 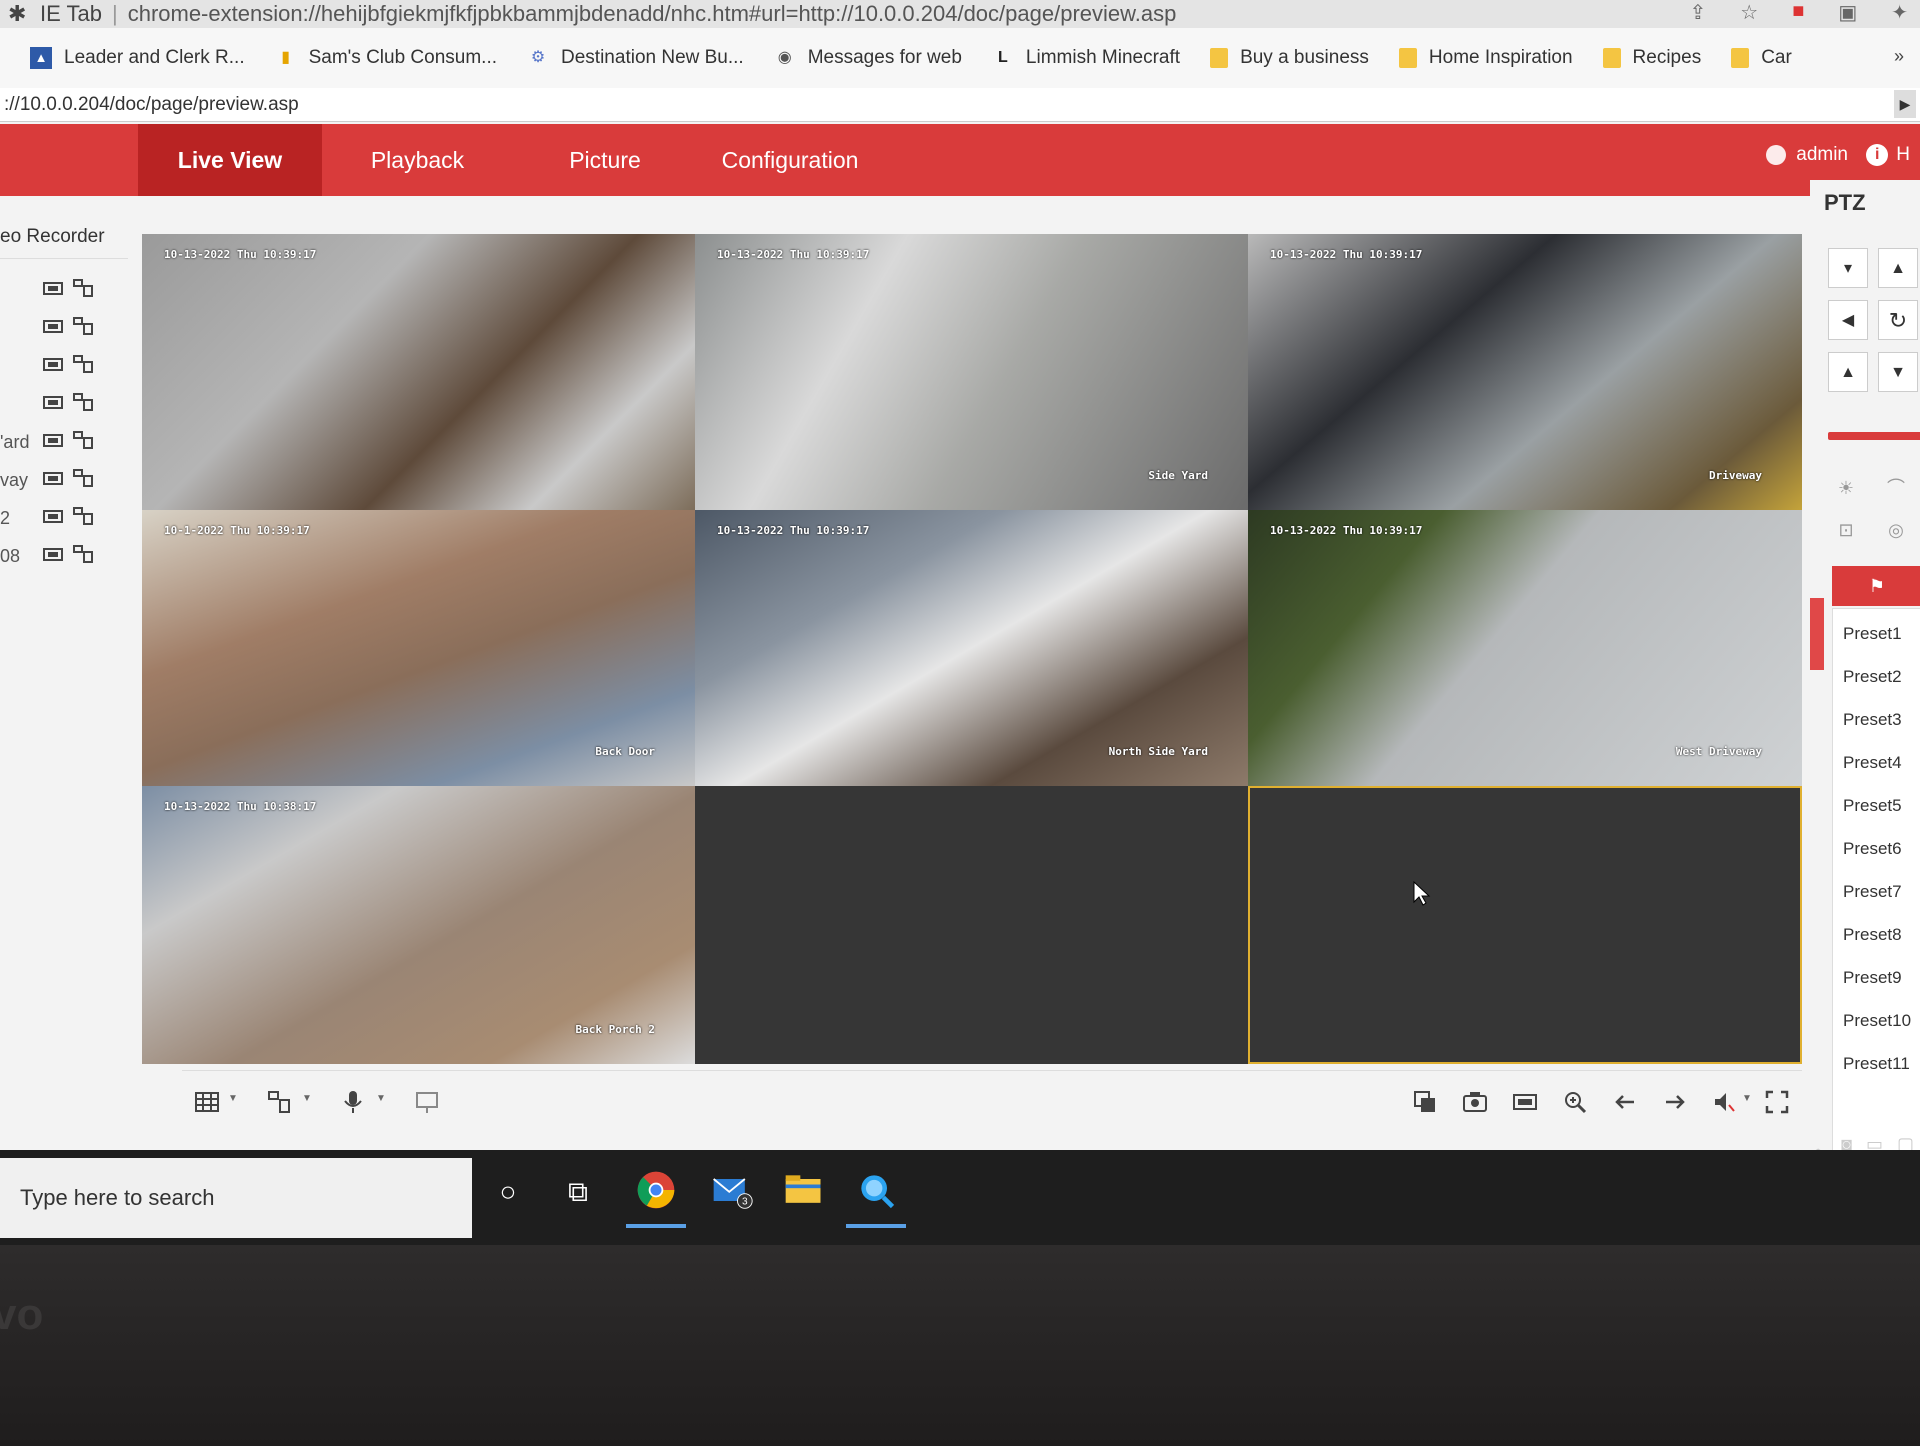 What do you see at coordinates (656, 1198) in the screenshot?
I see `chrome-icon` at bounding box center [656, 1198].